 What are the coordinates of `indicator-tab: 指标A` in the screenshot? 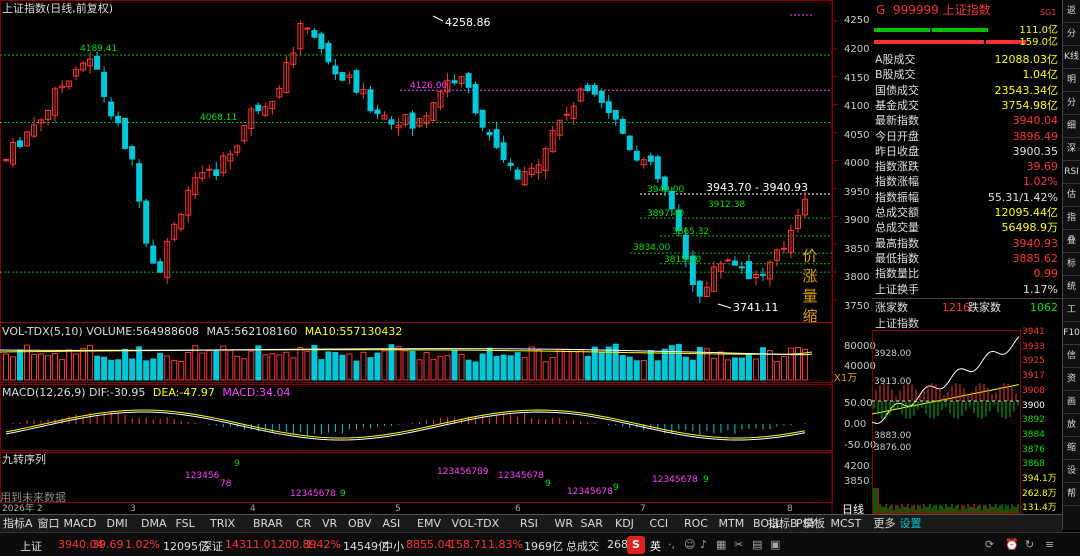 It's located at (18, 524).